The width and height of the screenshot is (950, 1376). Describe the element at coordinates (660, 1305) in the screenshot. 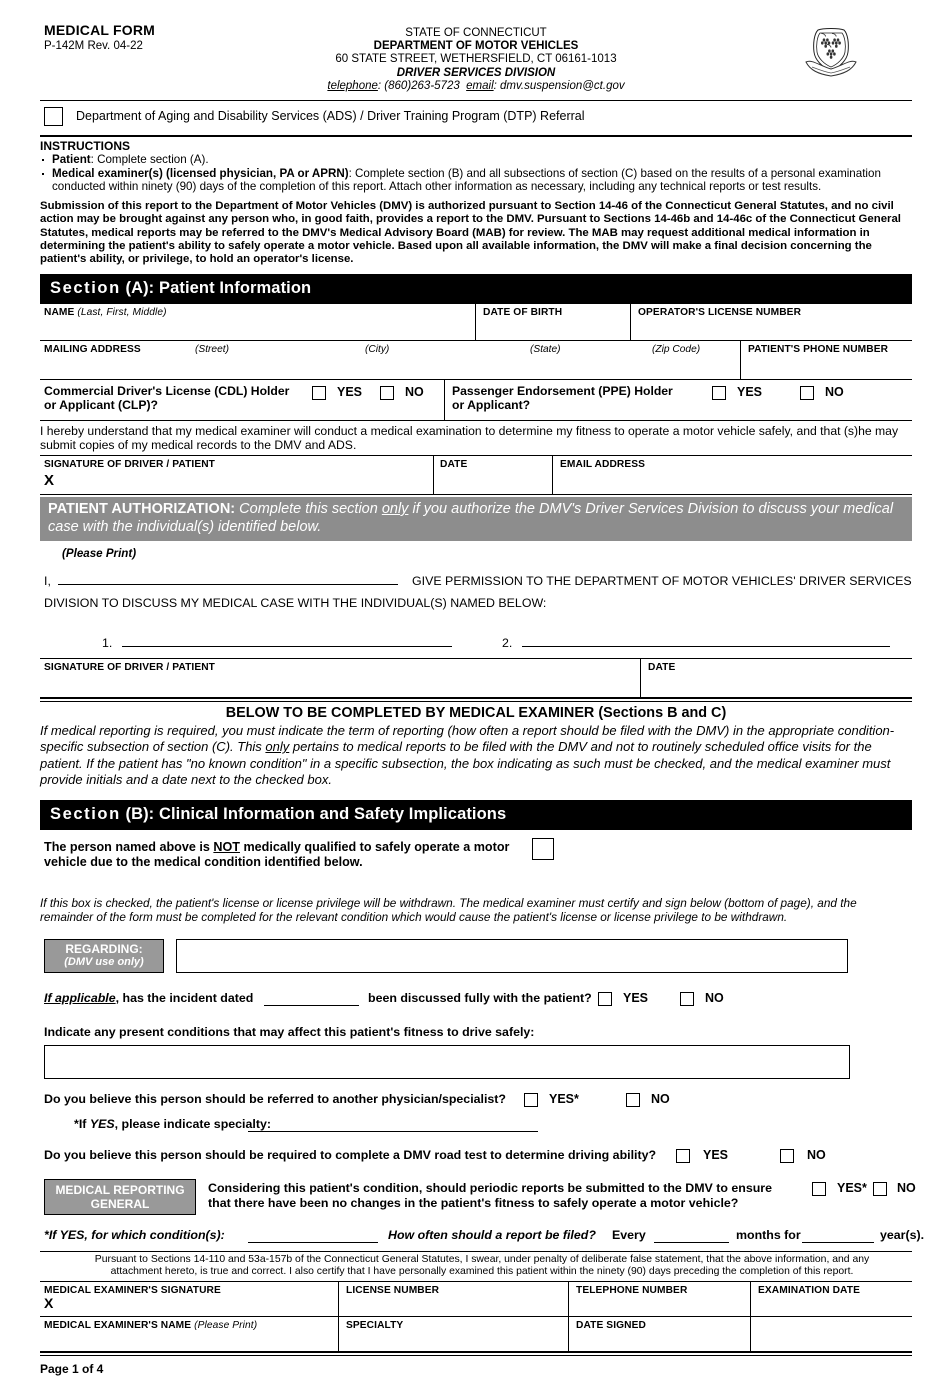

I see `examiner-telephone-input` at that location.